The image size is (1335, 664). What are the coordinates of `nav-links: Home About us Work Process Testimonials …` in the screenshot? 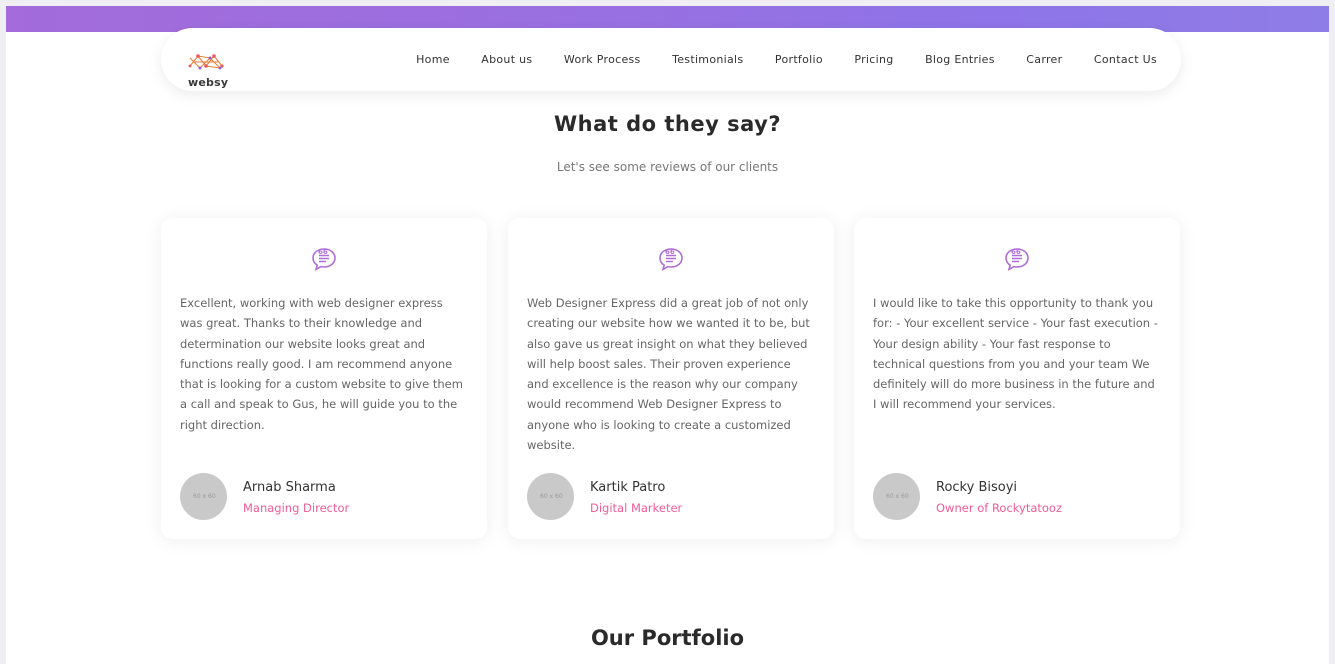 It's located at (771, 59).